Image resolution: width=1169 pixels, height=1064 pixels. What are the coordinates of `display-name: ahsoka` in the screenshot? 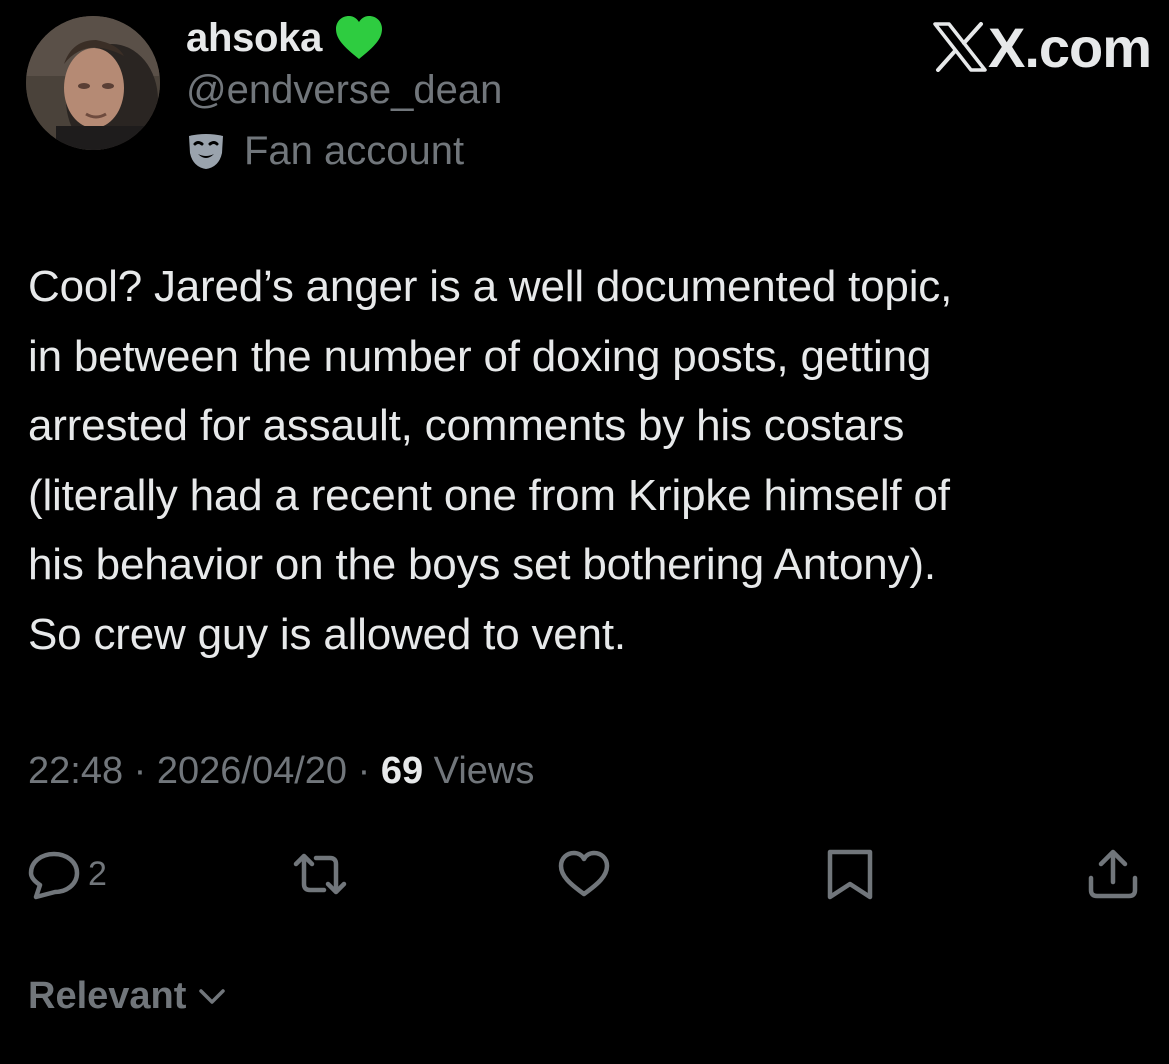 It's located at (254, 38).